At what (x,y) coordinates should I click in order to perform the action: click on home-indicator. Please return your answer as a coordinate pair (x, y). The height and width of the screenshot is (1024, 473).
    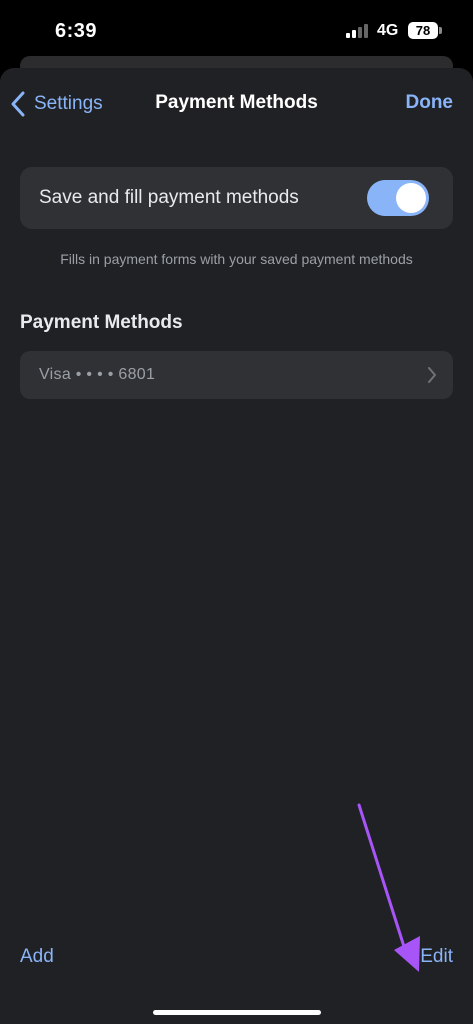
    Looking at the image, I should click on (237, 1012).